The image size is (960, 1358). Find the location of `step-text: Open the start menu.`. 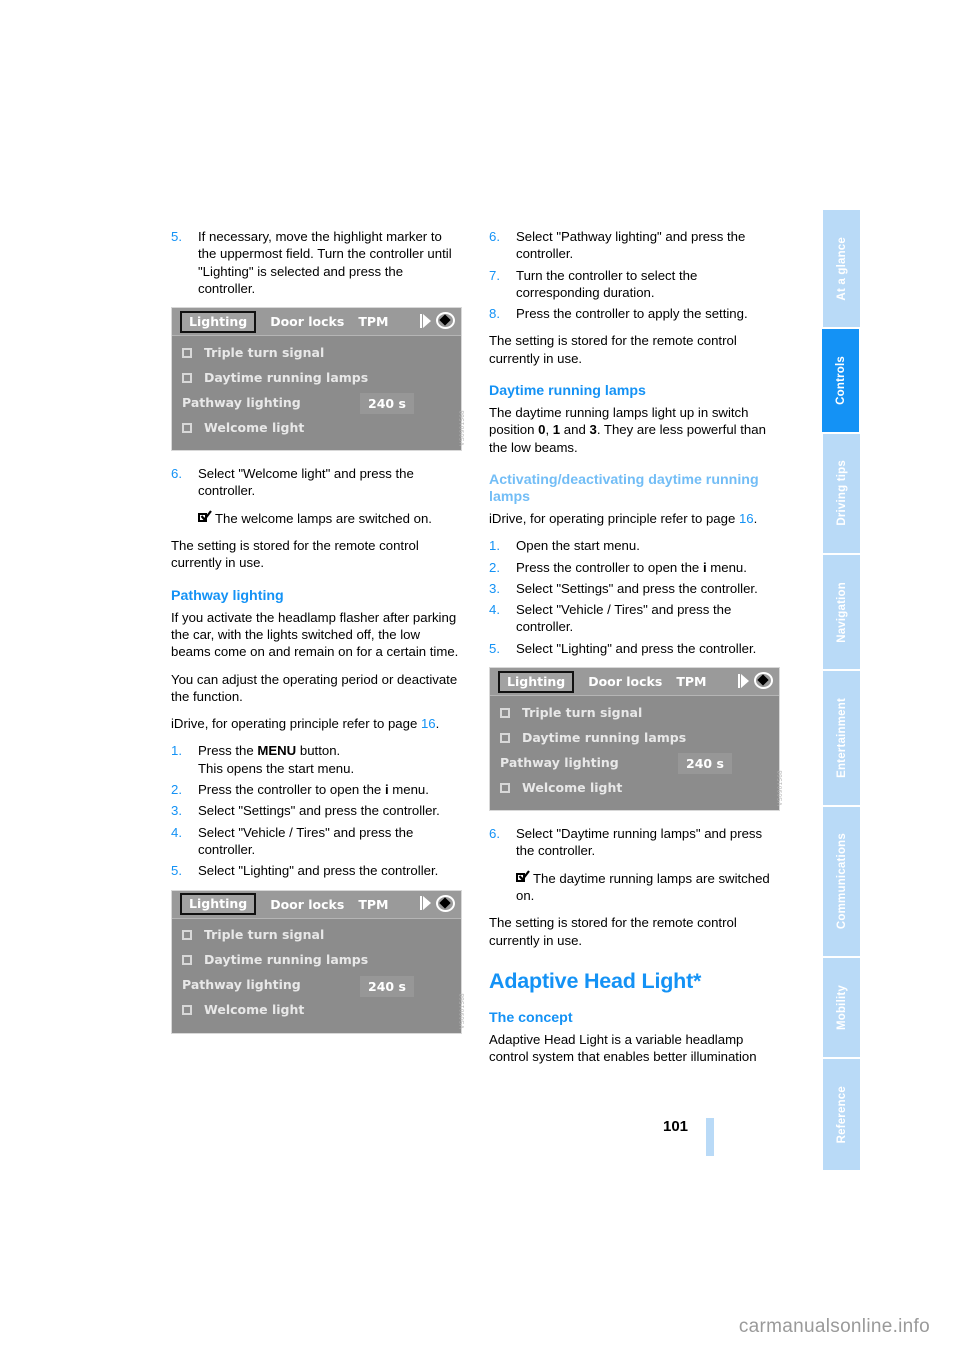

step-text: Open the start menu. is located at coordinates (578, 546).